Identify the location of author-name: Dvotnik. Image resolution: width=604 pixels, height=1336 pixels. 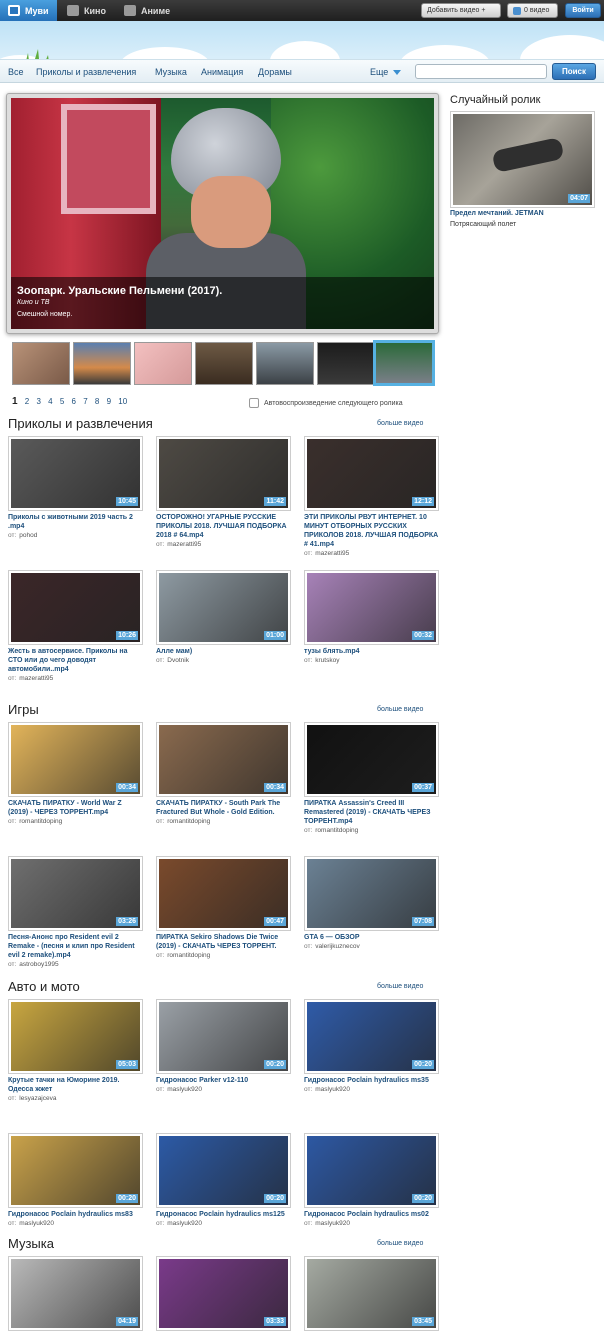
(178, 660).